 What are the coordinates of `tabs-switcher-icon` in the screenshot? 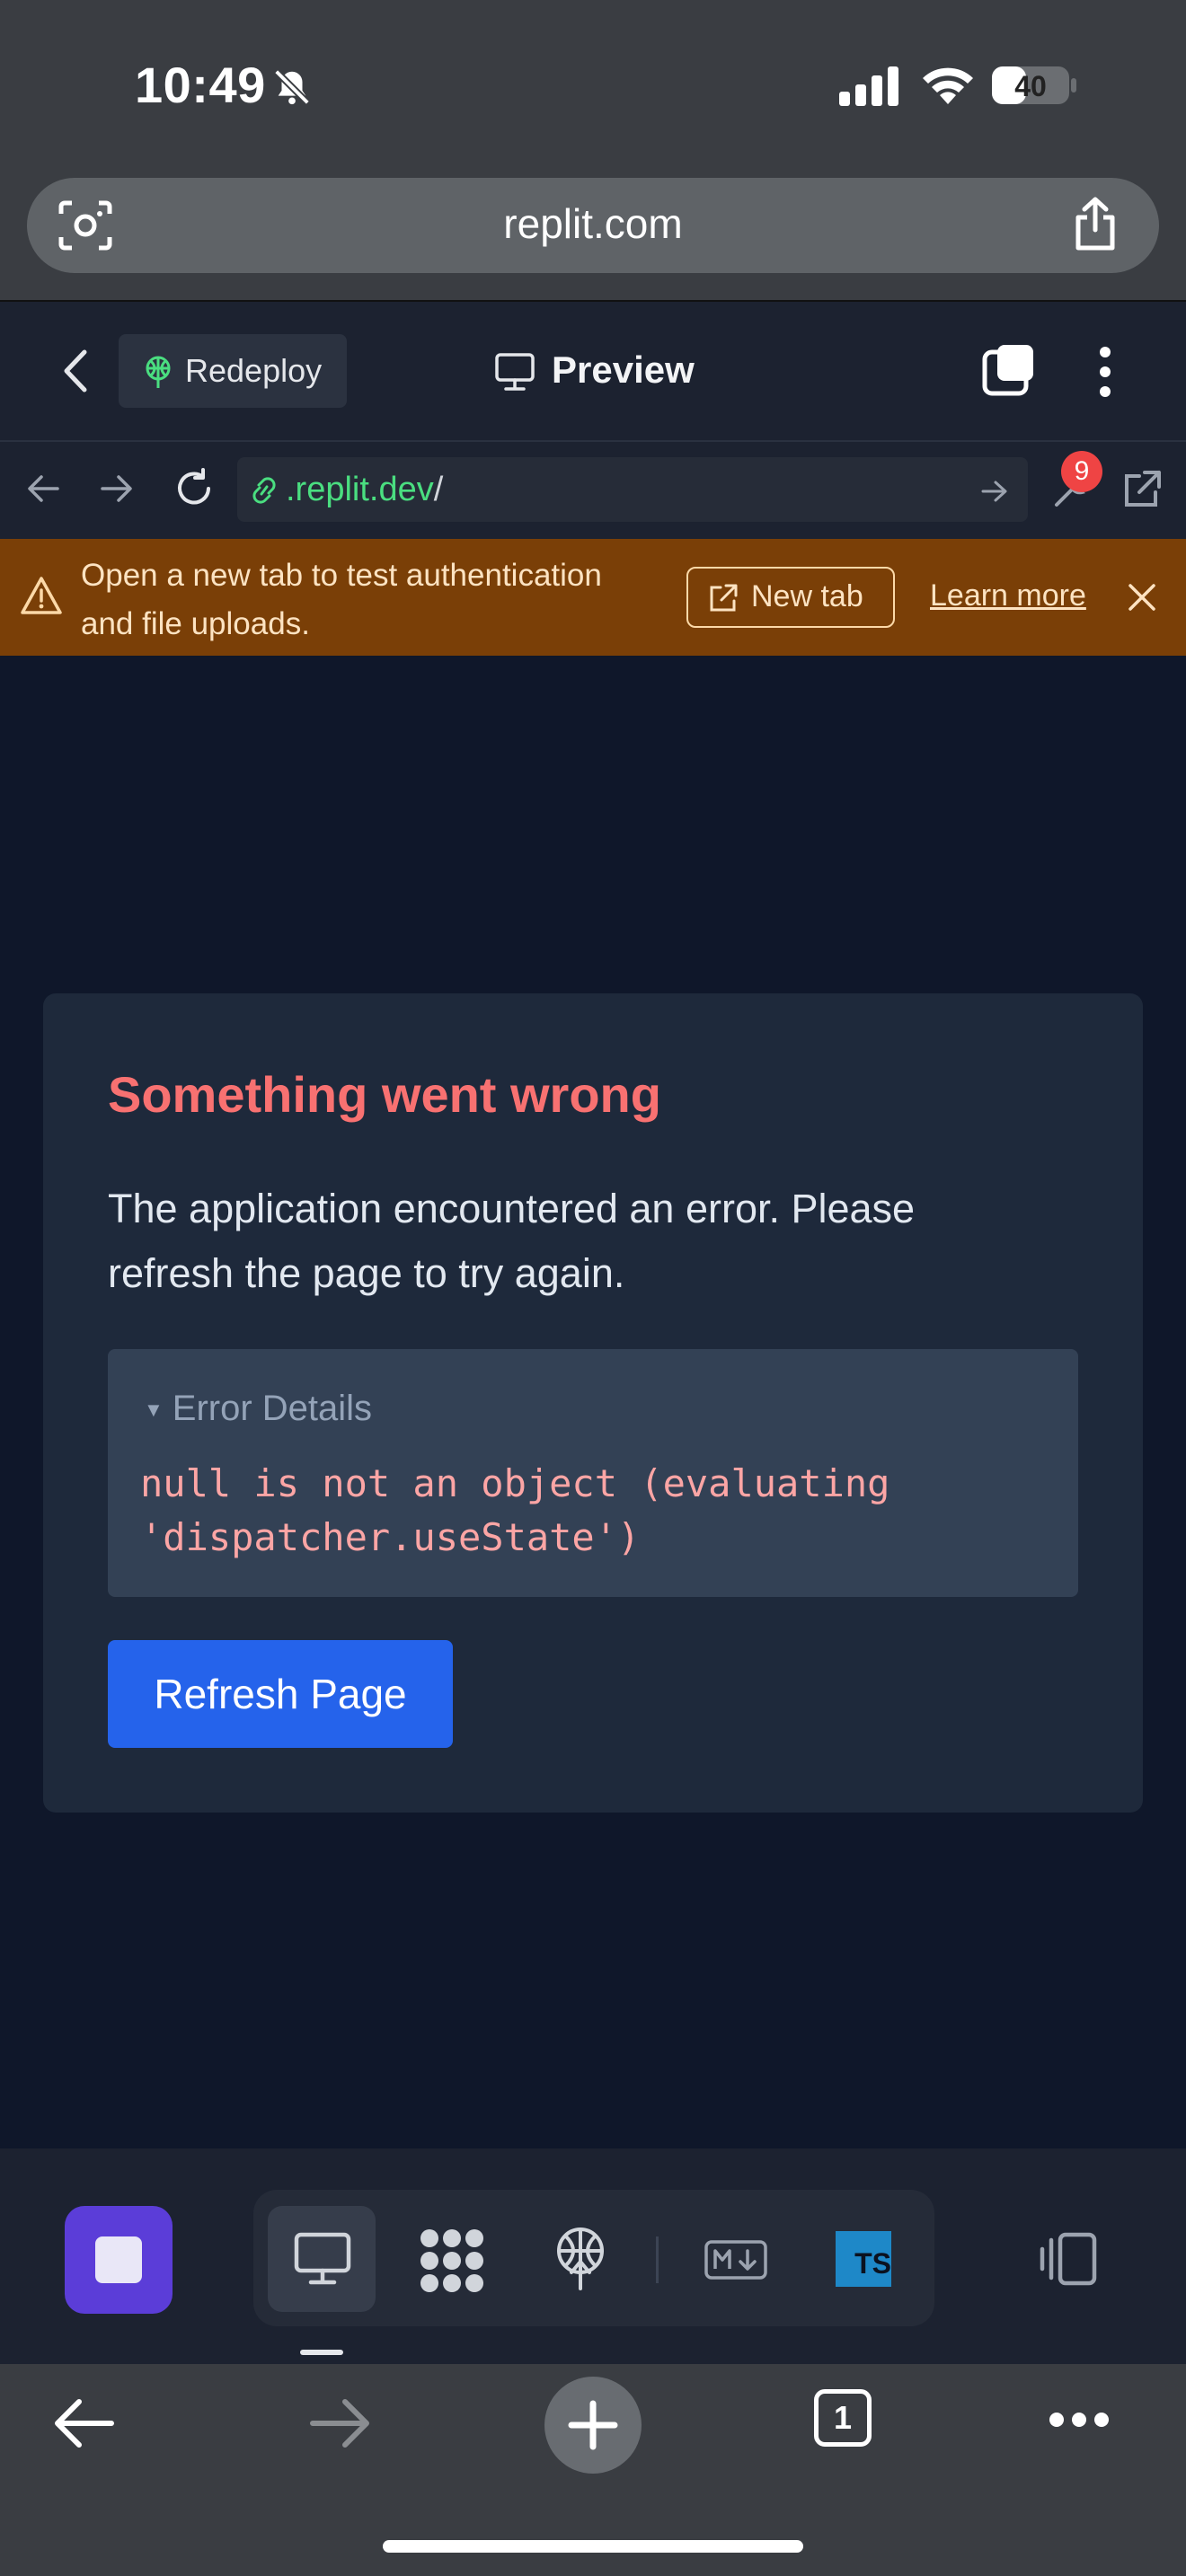 It's located at (1010, 370).